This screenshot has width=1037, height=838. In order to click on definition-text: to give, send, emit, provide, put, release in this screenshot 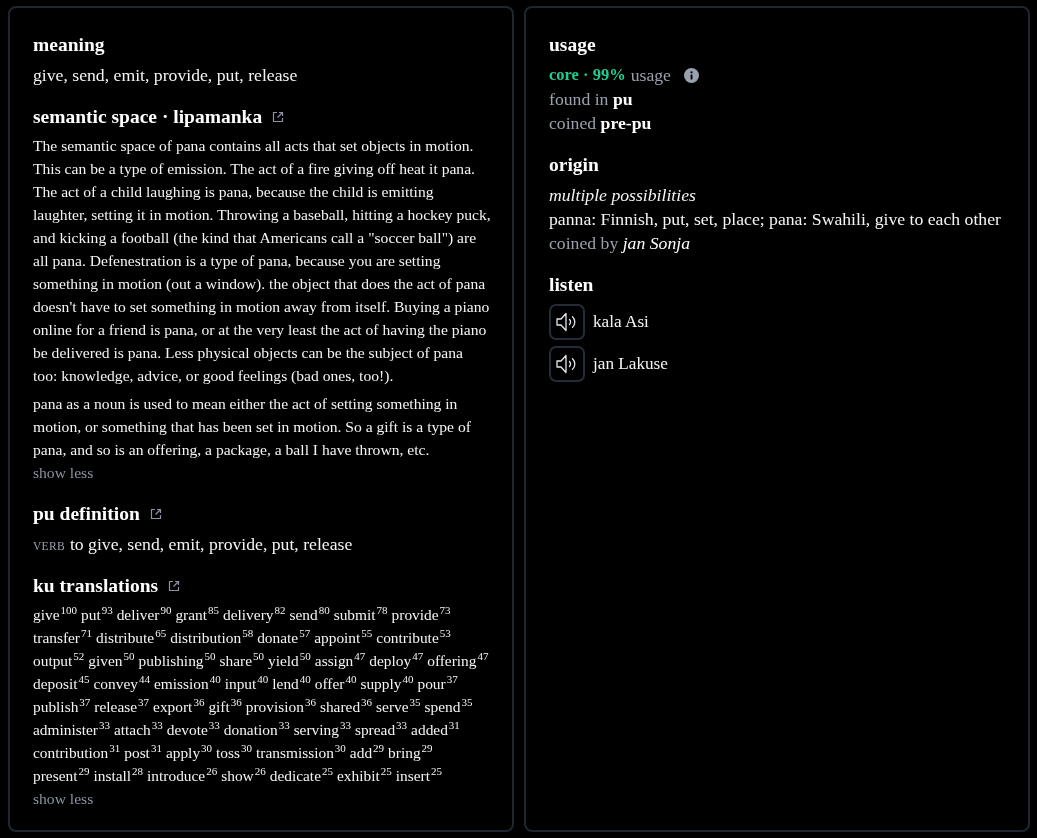, I will do `click(211, 544)`.